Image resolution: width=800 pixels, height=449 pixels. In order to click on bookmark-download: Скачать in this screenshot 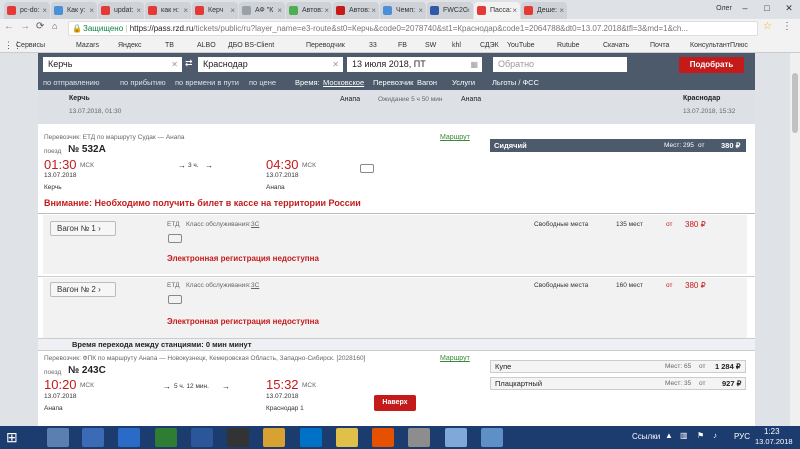, I will do `click(616, 45)`.